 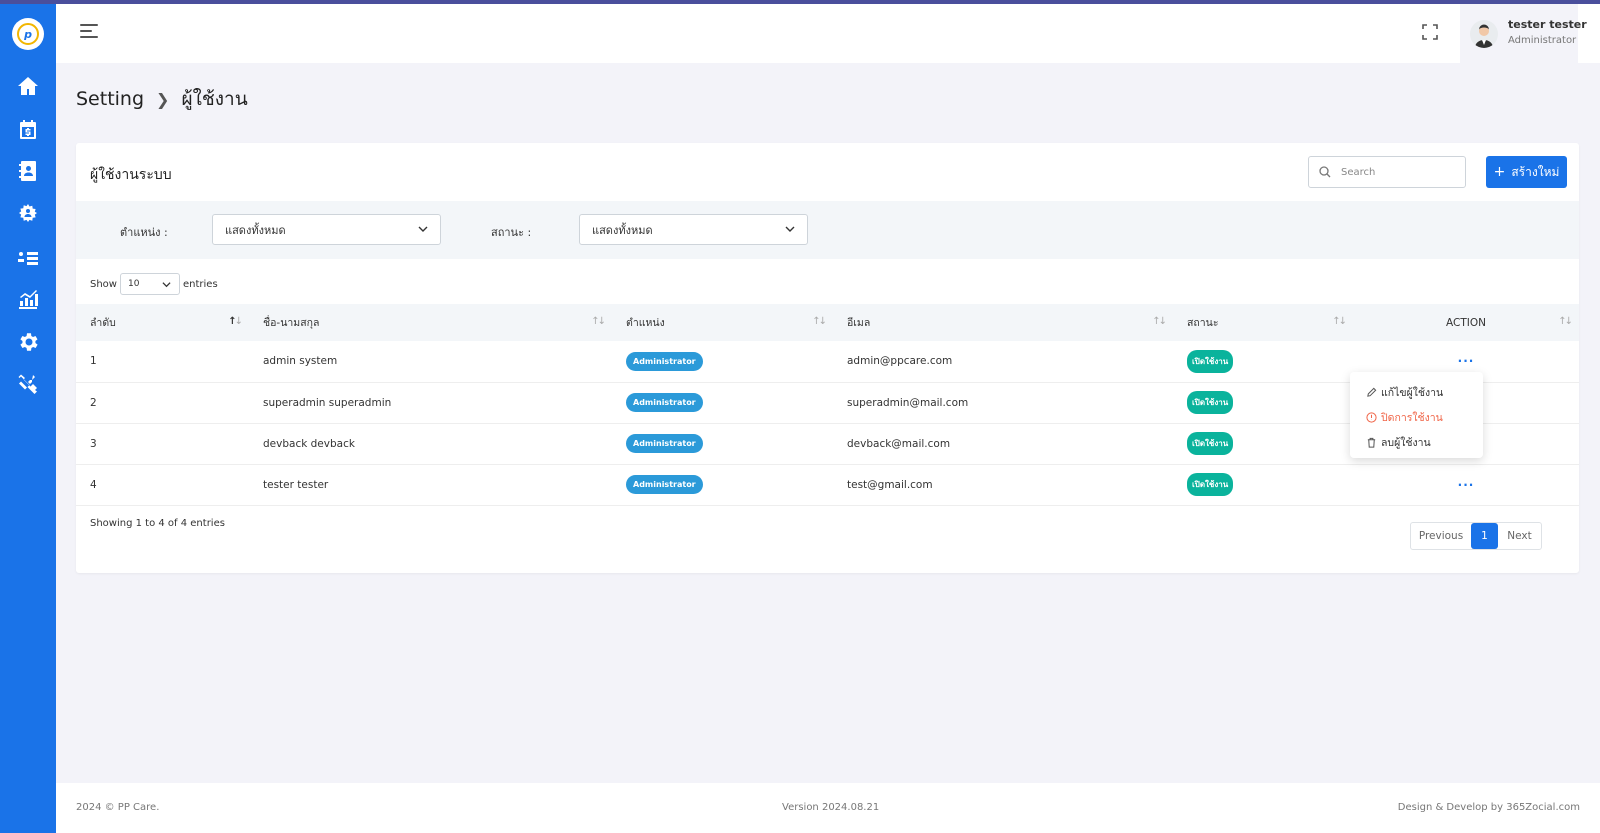 What do you see at coordinates (1325, 172) in the screenshot?
I see `search-icon` at bounding box center [1325, 172].